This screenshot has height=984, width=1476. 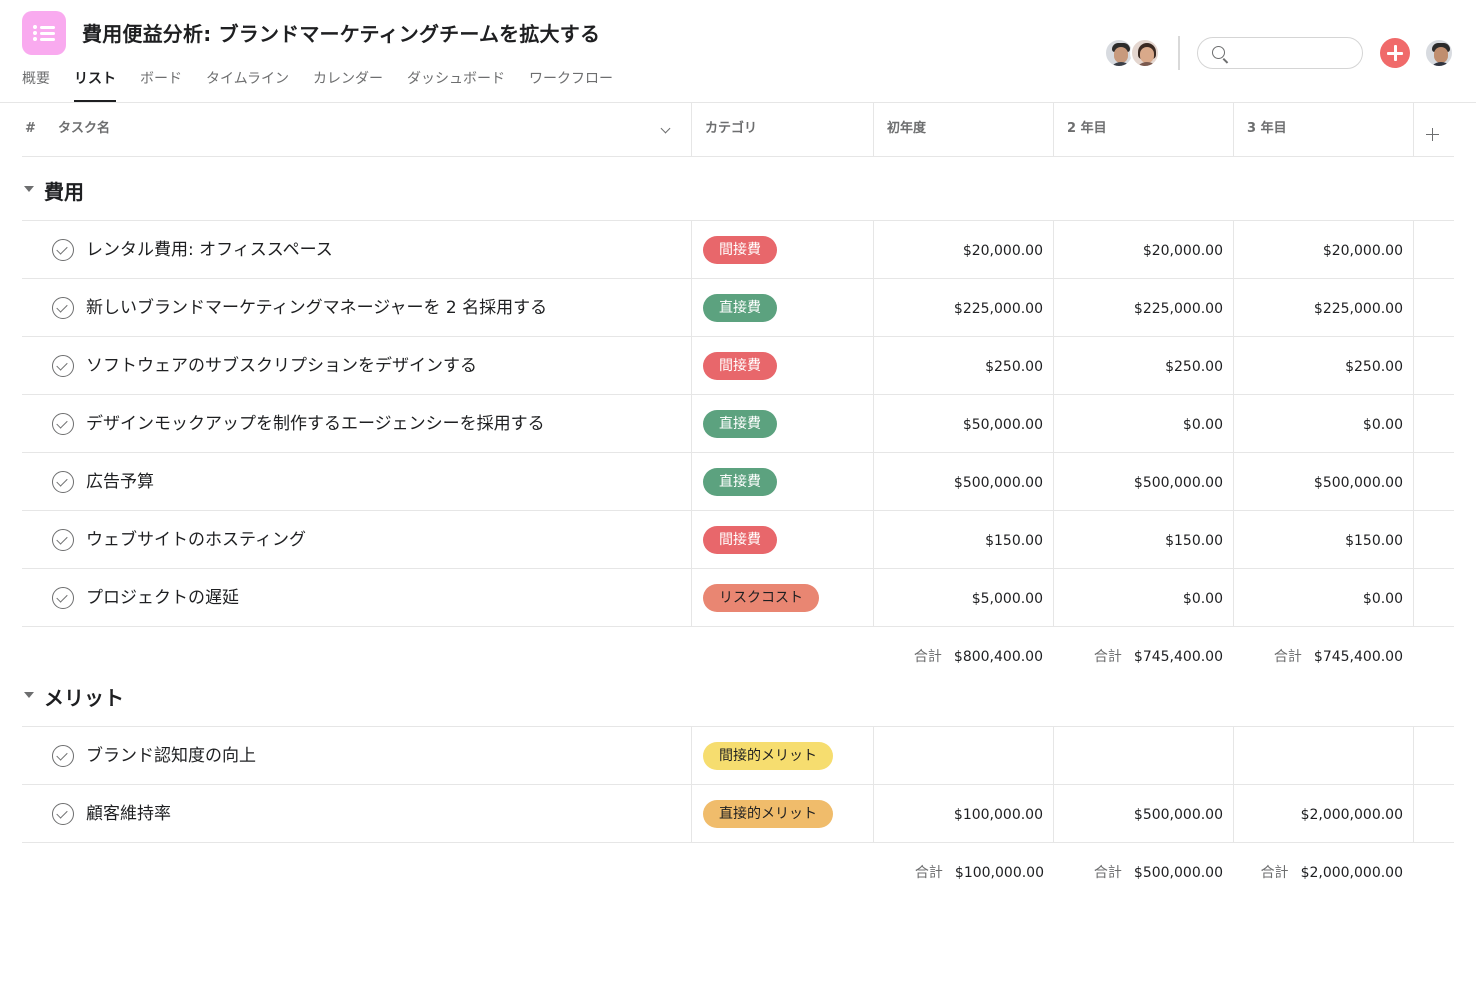 I want to click on category-tag: リスクコスト, so click(x=761, y=598).